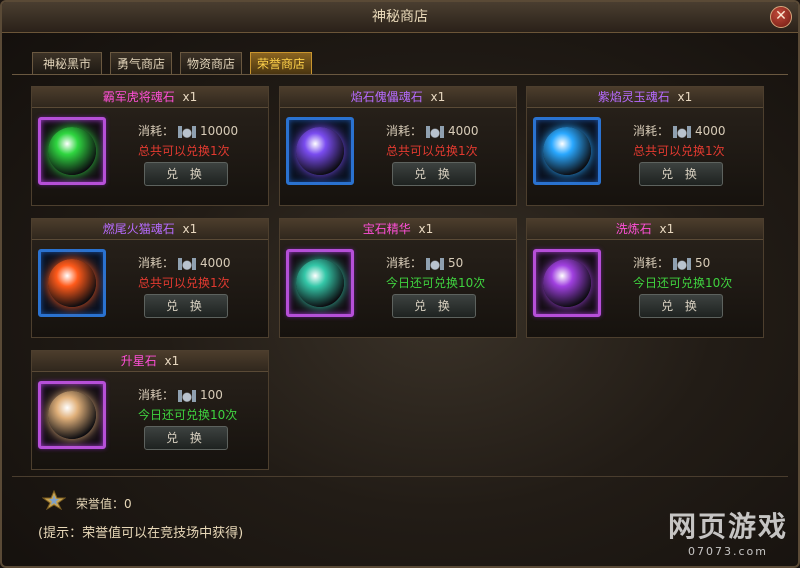  I want to click on tab-divider, so click(400, 74).